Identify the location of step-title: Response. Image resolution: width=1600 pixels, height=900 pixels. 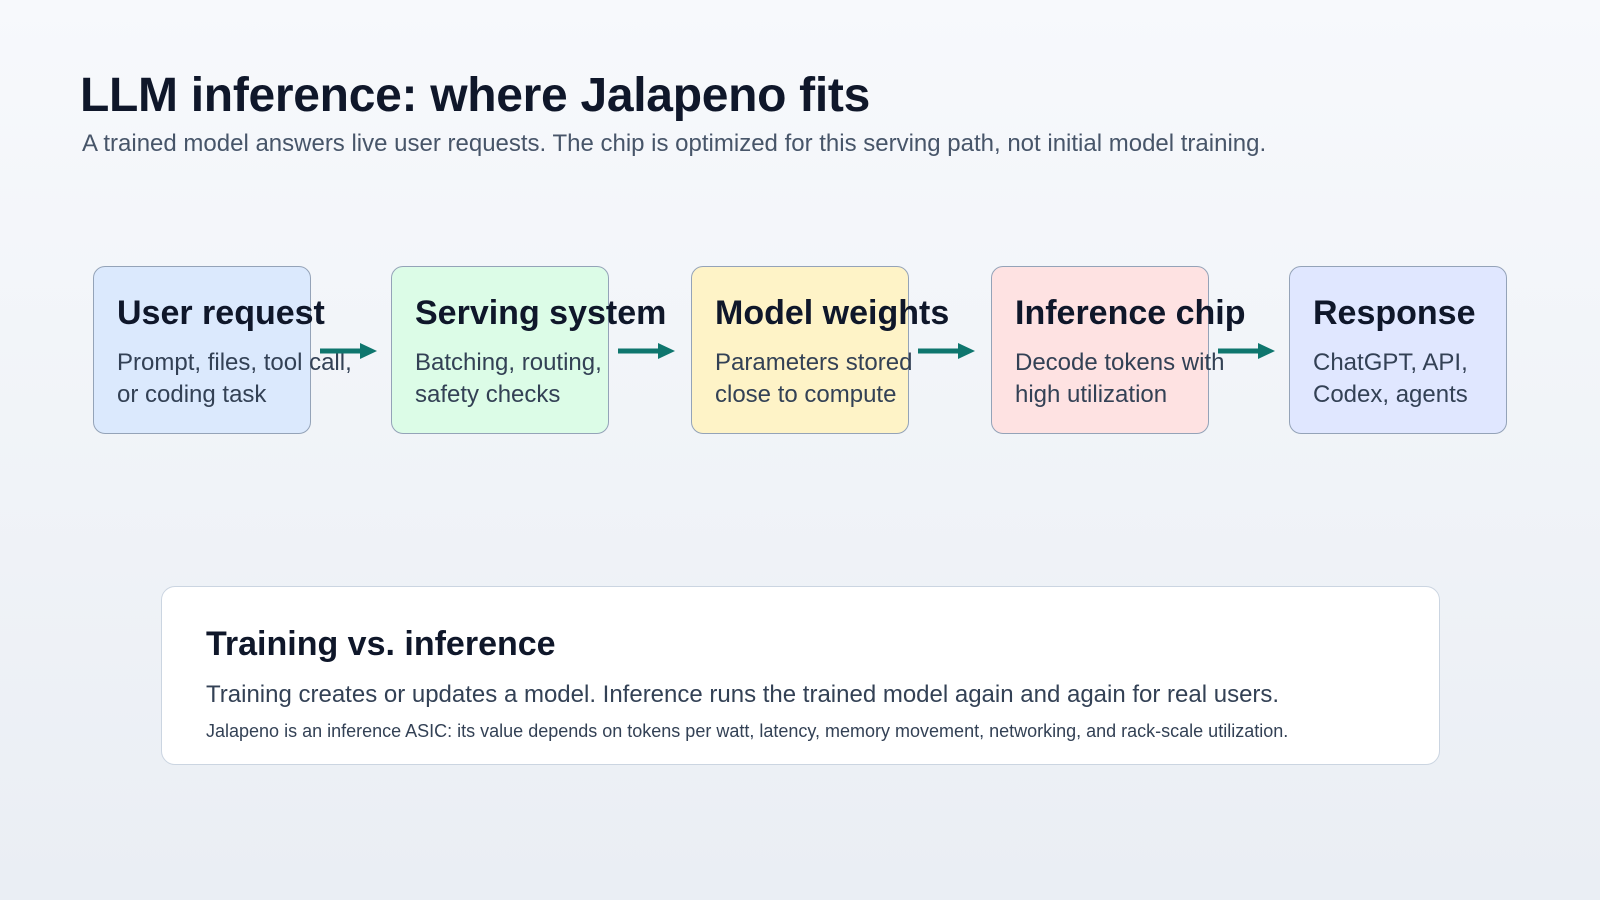
(1394, 313).